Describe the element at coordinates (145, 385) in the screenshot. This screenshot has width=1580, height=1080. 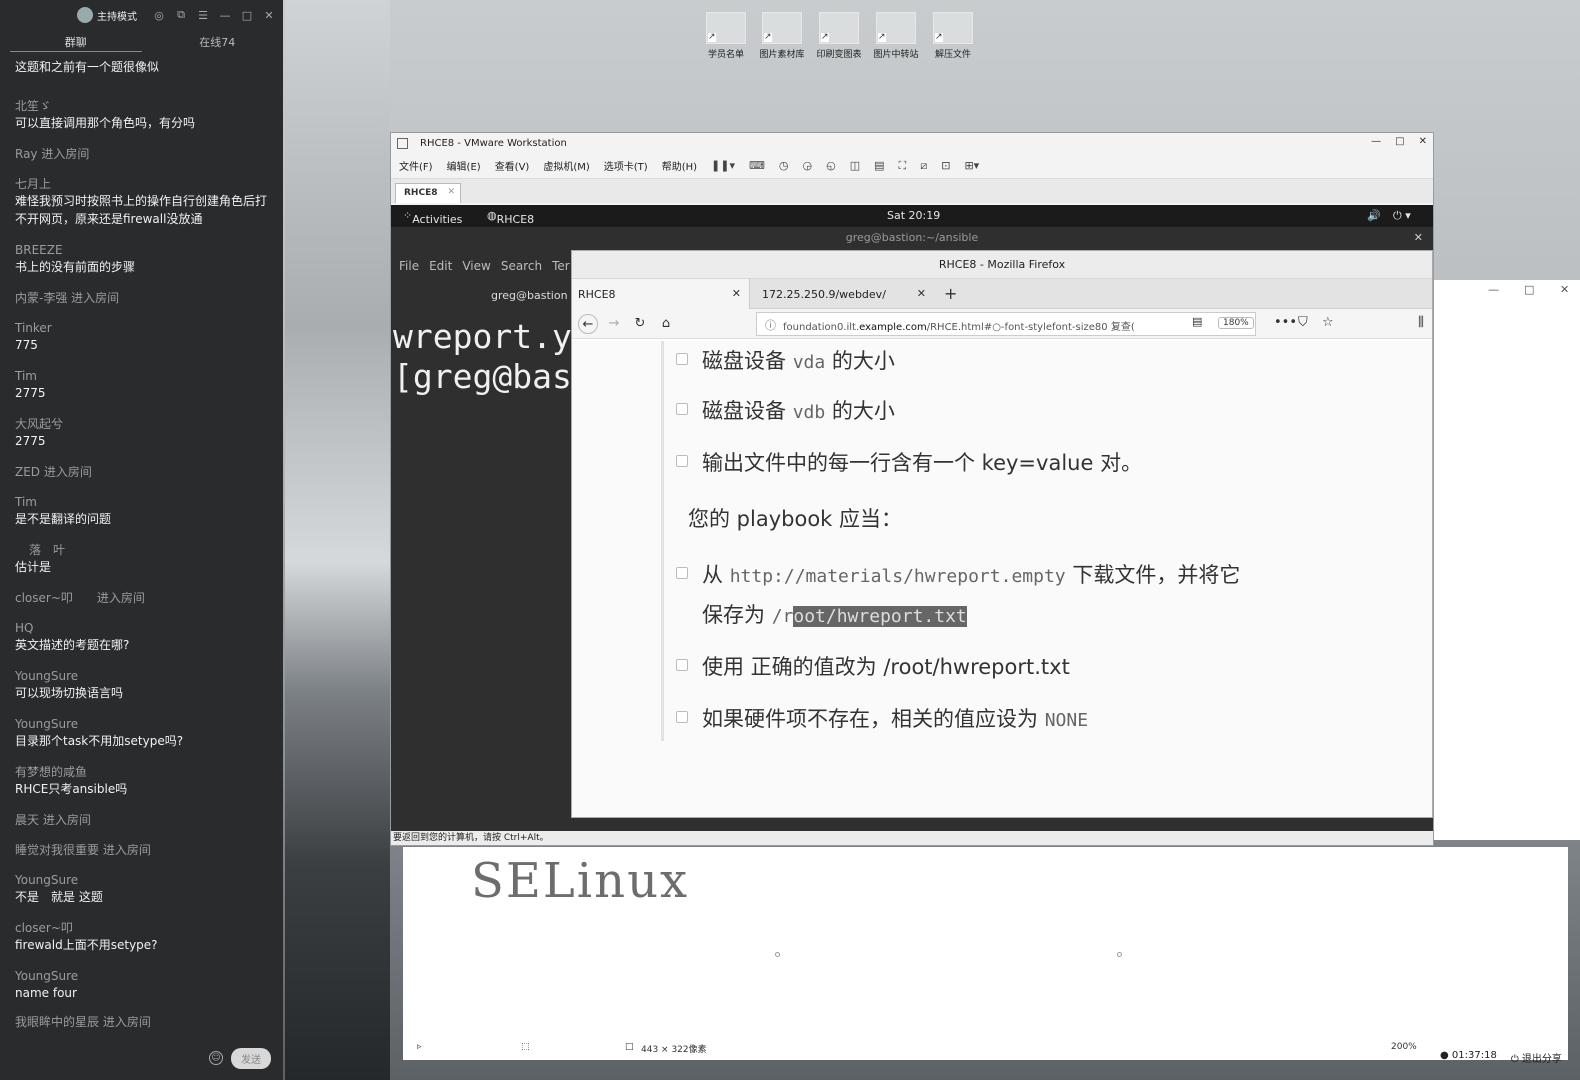
I see `chat-message: Tim 2775` at that location.